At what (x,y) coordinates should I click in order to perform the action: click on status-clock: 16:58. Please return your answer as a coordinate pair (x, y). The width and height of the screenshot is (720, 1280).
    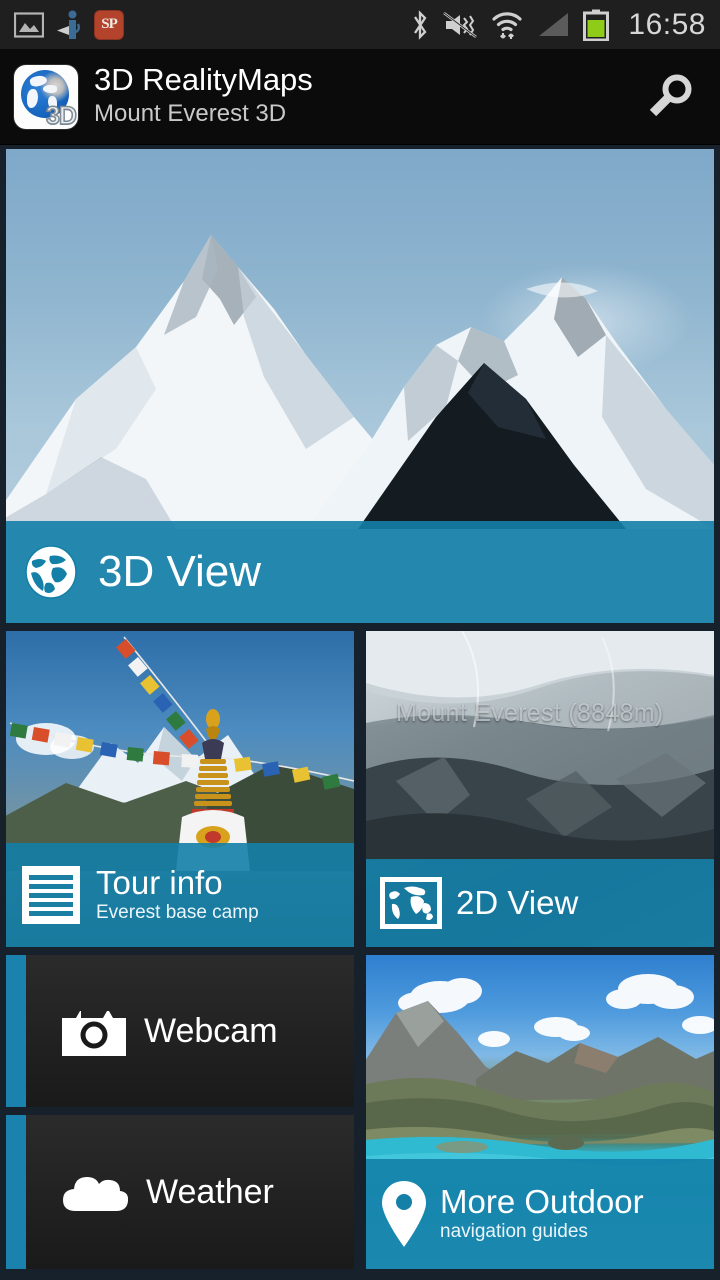
    Looking at the image, I should click on (667, 24).